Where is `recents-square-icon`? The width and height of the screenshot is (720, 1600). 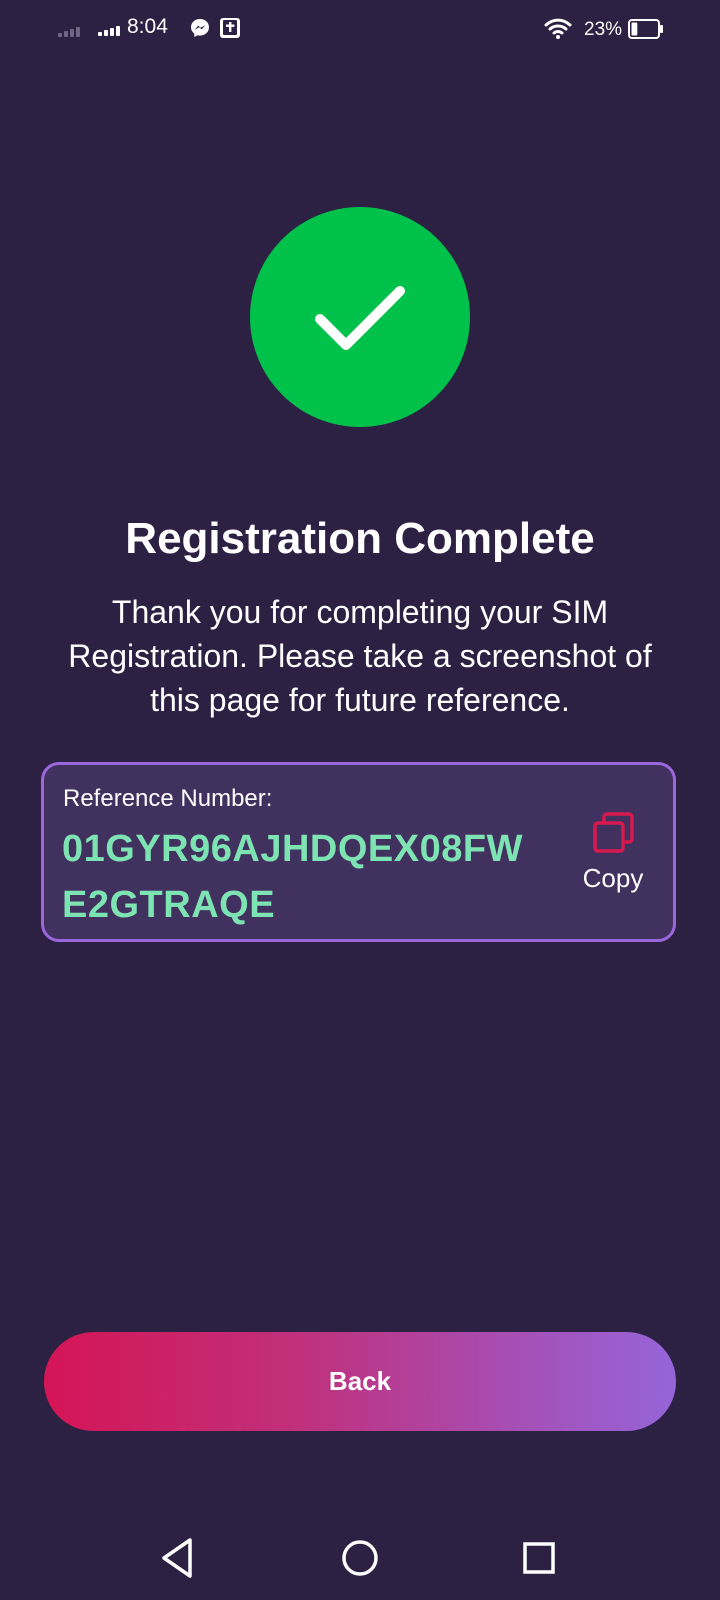 recents-square-icon is located at coordinates (539, 1558).